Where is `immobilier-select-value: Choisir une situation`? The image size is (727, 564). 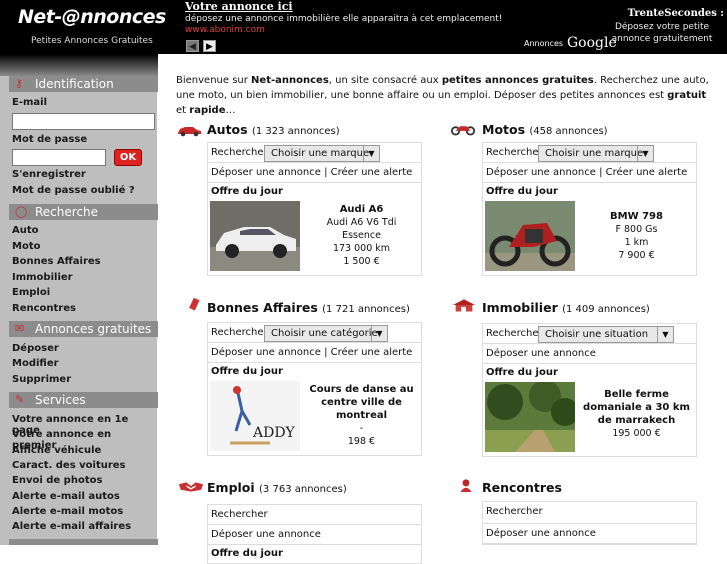
immobilier-select-value: Choisir une situation is located at coordinates (597, 334).